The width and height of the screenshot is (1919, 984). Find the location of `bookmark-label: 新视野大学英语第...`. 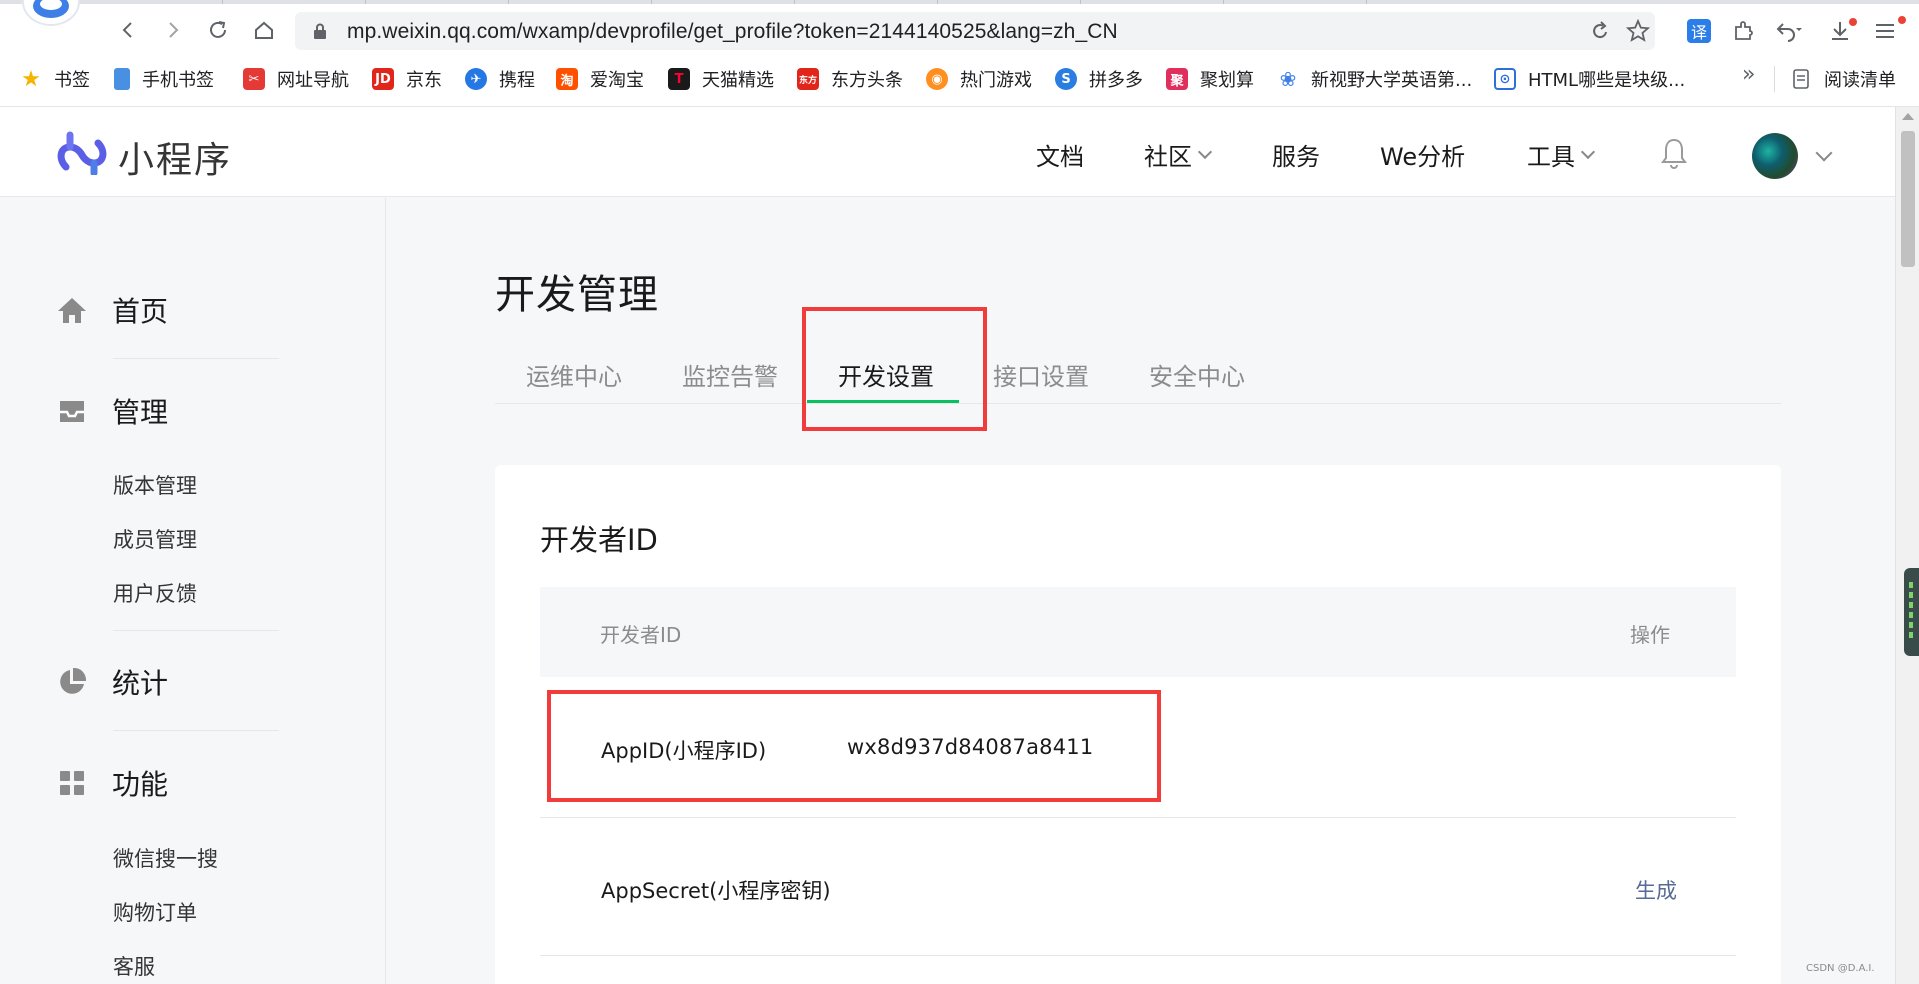

bookmark-label: 新视野大学英语第... is located at coordinates (1392, 80).